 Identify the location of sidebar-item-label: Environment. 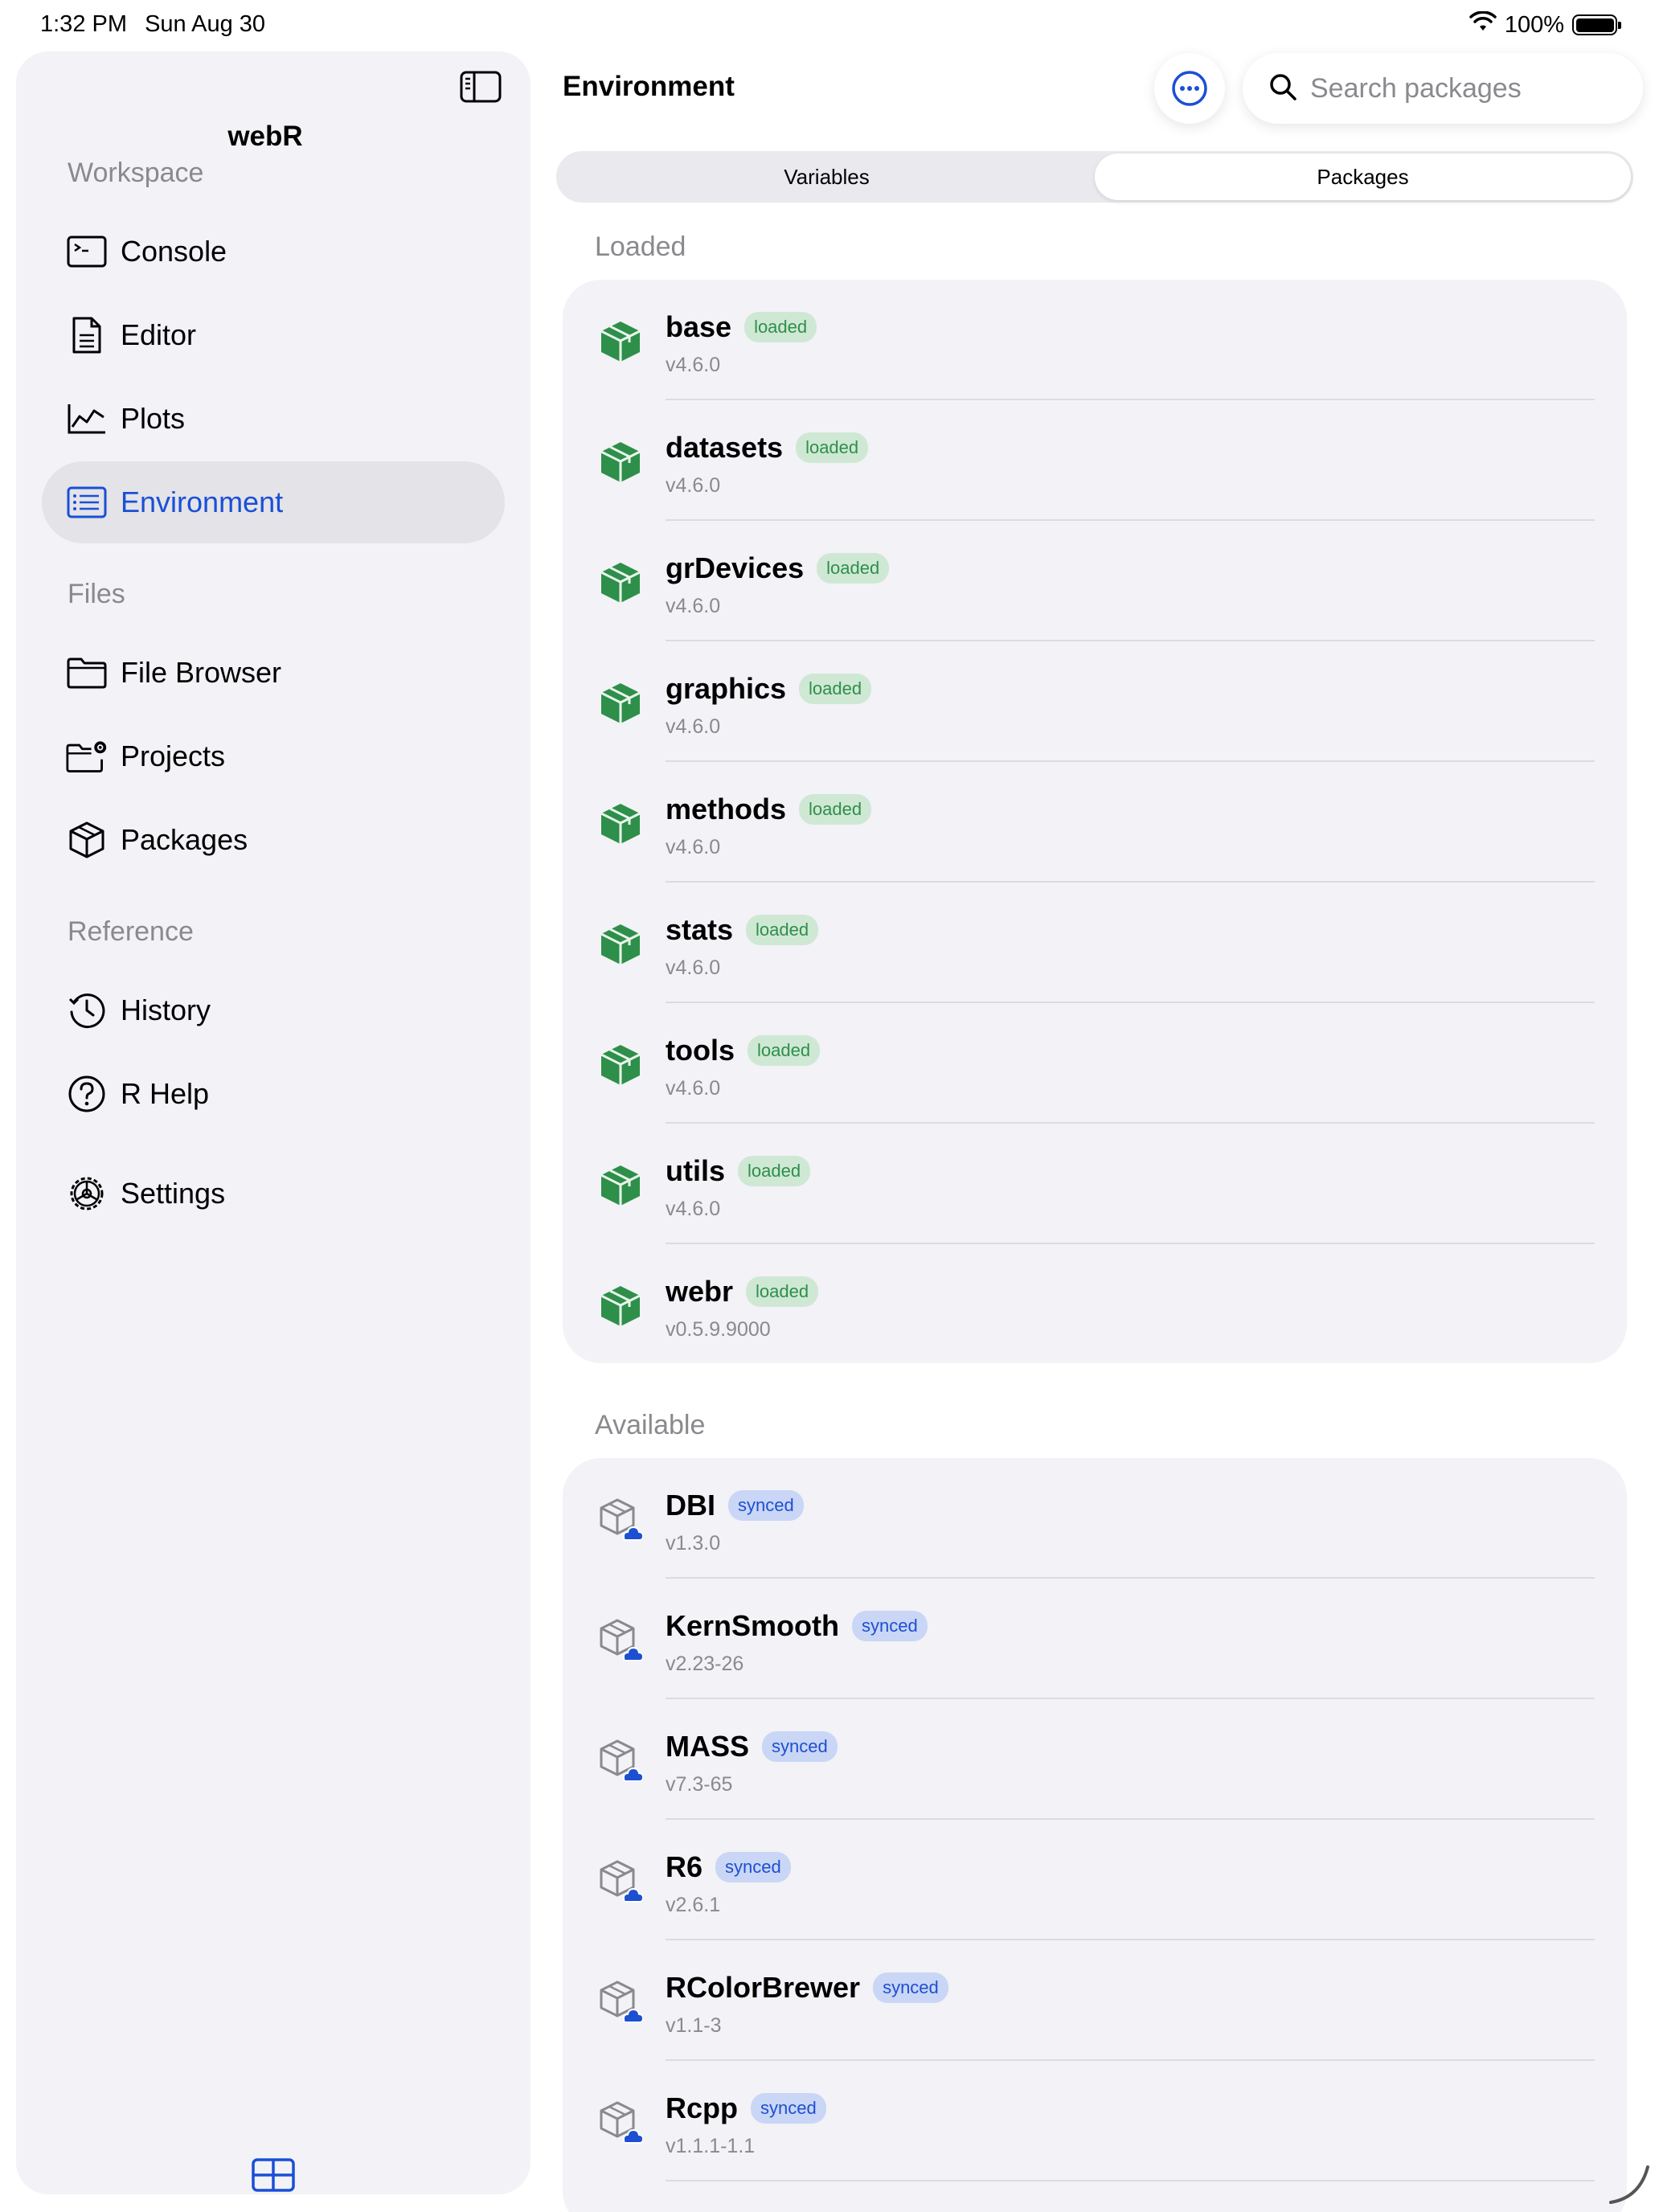
(202, 501).